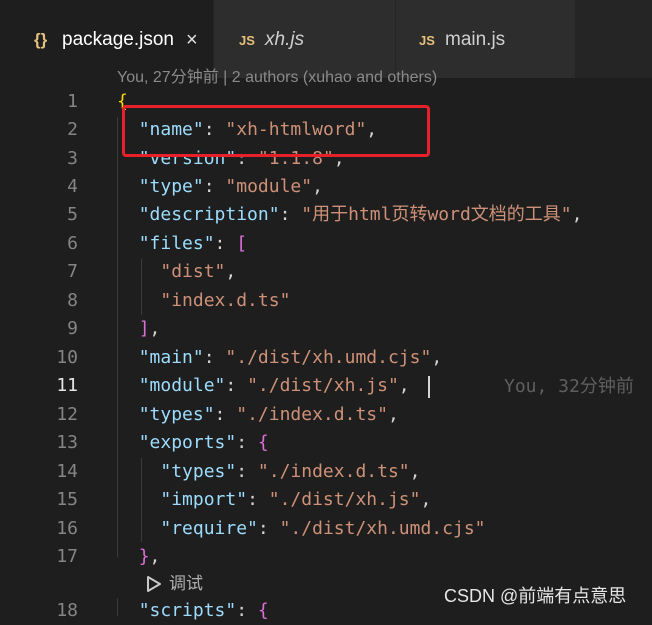  What do you see at coordinates (276, 131) in the screenshot?
I see `annotation-highlight-box` at bounding box center [276, 131].